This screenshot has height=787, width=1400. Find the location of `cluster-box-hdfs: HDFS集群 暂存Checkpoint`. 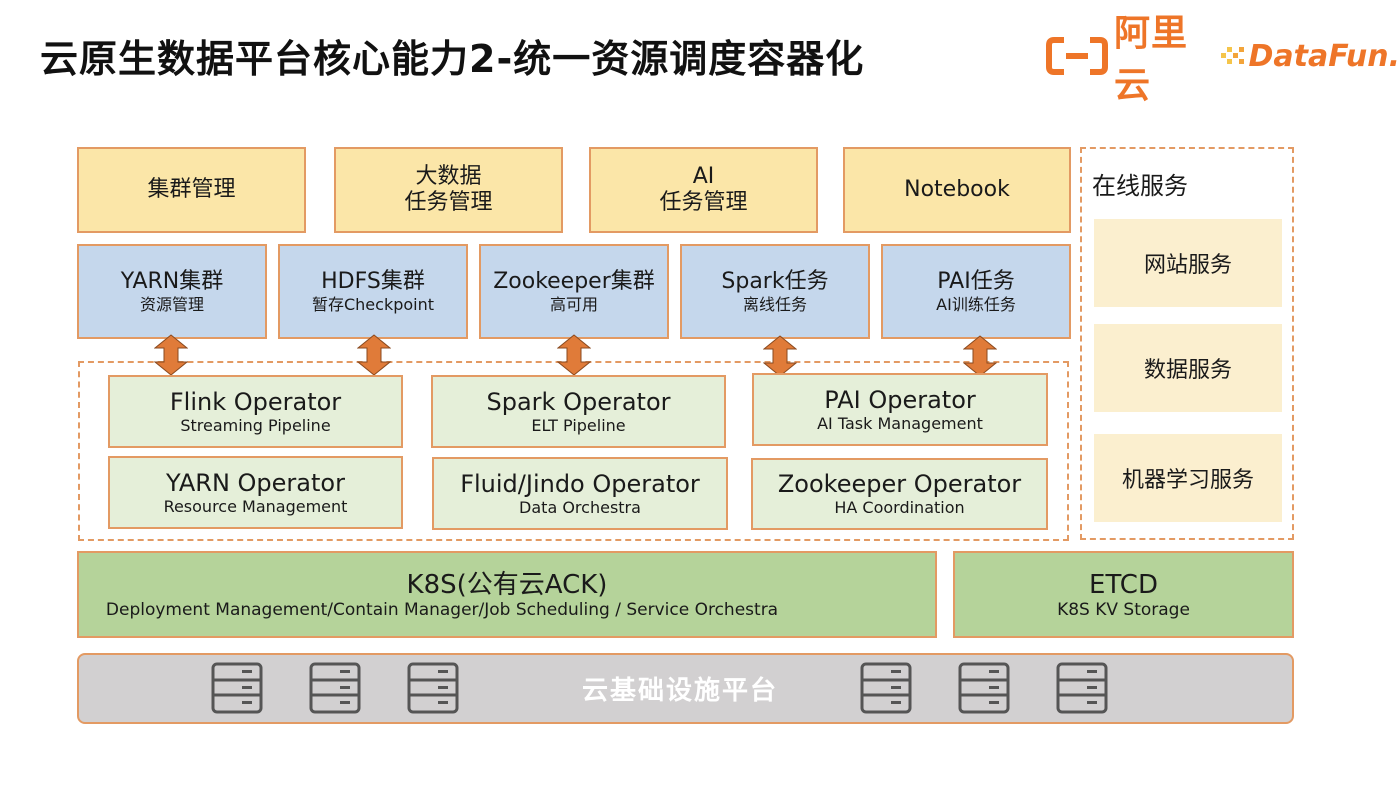

cluster-box-hdfs: HDFS集群 暂存Checkpoint is located at coordinates (373, 291).